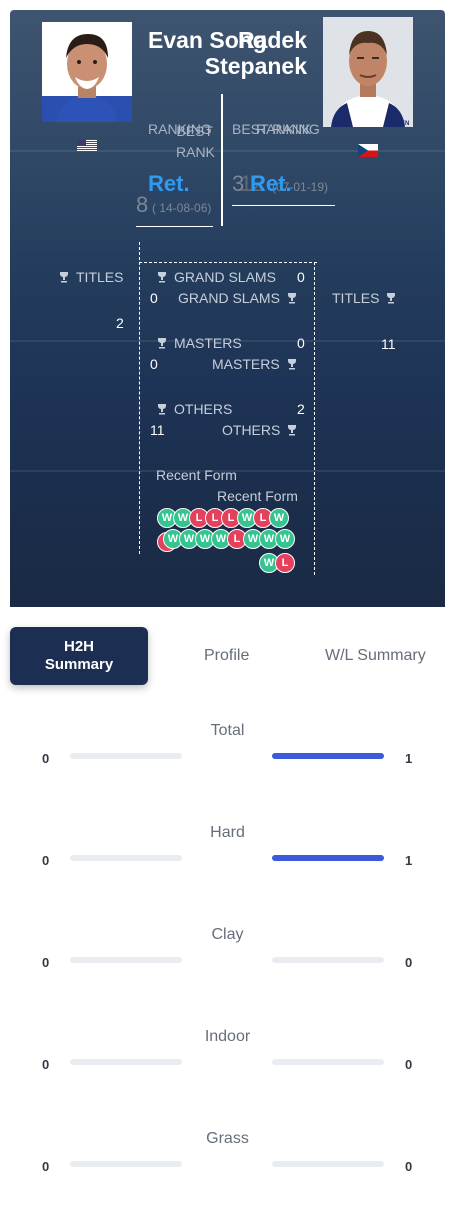  What do you see at coordinates (255, 364) in the screenshot?
I see `player2-masters-label: MASTERS` at bounding box center [255, 364].